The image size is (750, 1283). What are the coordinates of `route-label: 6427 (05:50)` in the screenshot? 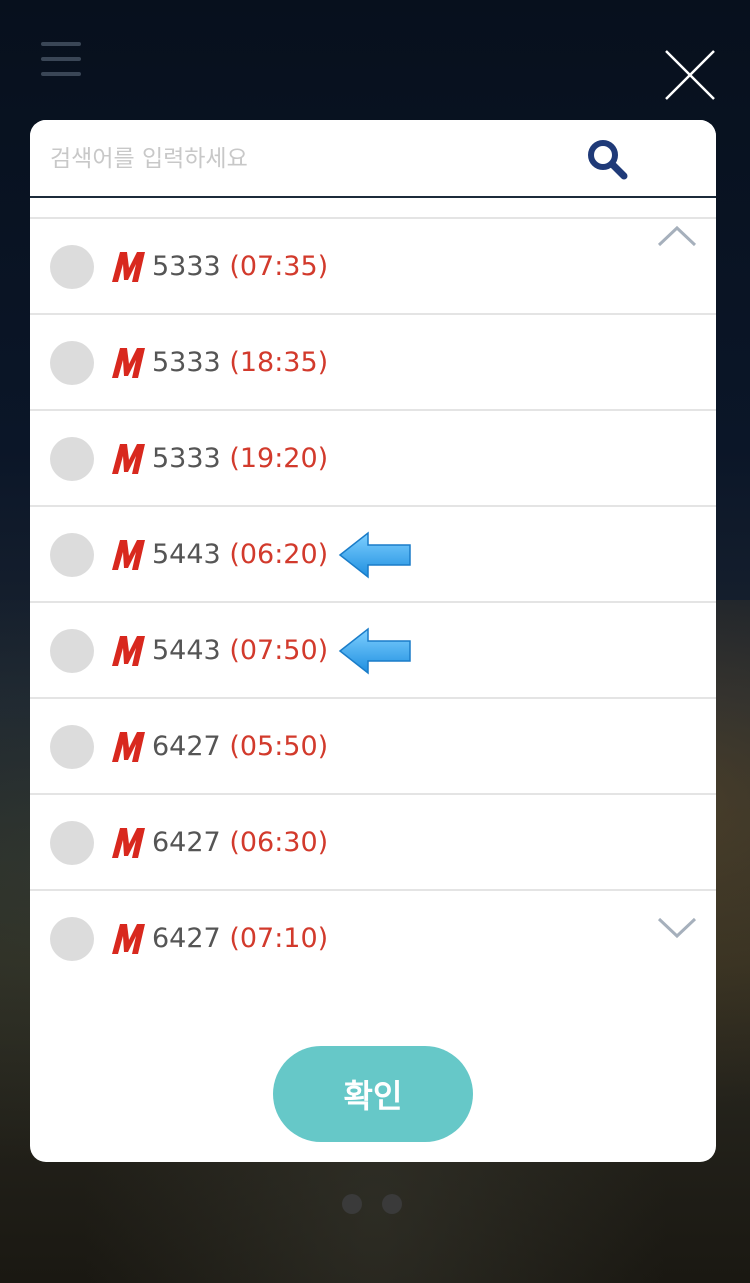 It's located at (240, 747).